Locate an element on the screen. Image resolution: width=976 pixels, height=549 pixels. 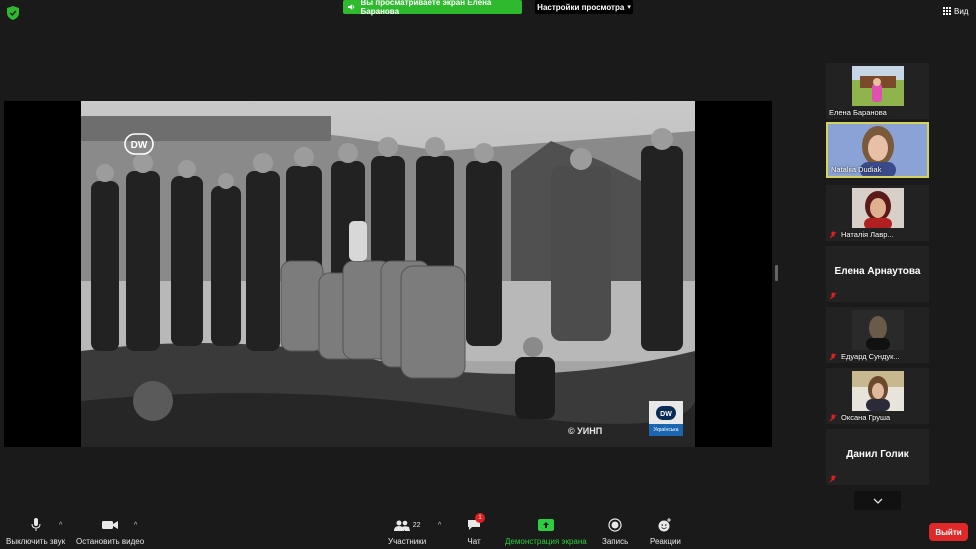
participants-options-caret: ^ is located at coordinates (439, 525).